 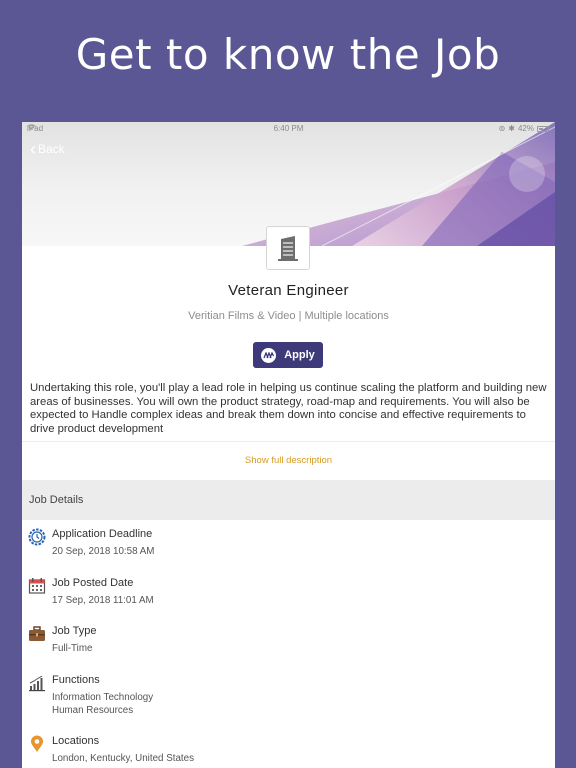 I want to click on detail-label: Application Deadline, so click(x=102, y=534).